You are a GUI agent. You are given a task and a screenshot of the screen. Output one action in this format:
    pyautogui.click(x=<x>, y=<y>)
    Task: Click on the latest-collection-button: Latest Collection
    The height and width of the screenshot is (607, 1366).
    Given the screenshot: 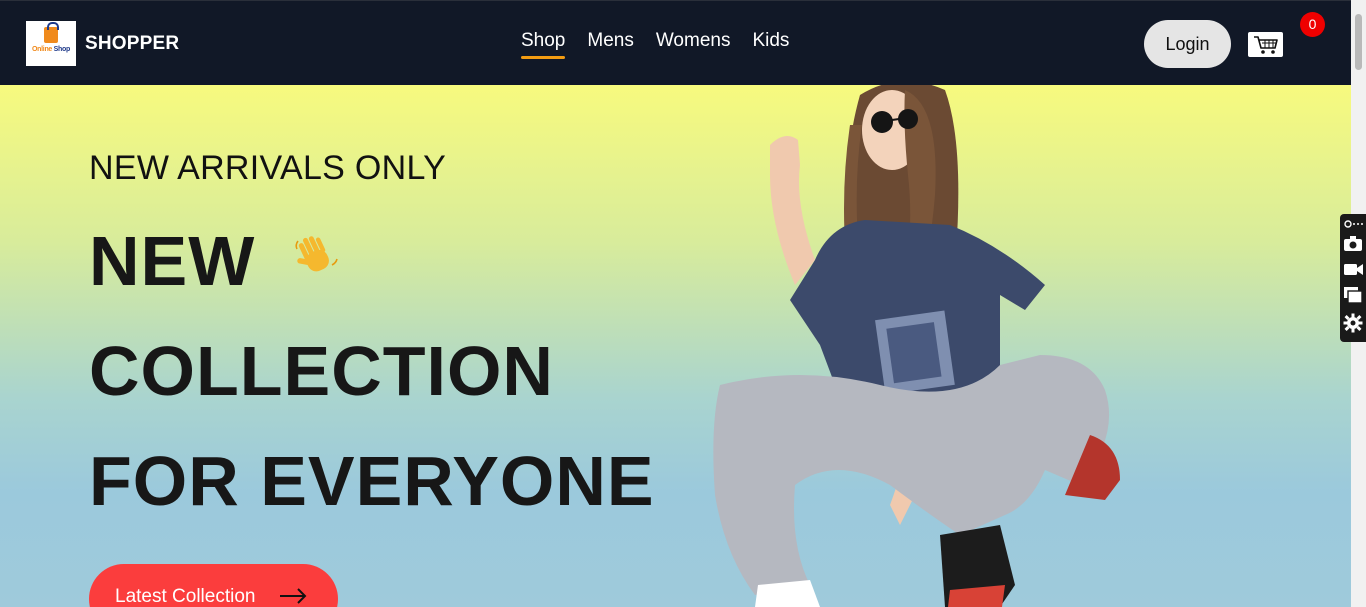 What is the action you would take?
    pyautogui.click(x=213, y=585)
    